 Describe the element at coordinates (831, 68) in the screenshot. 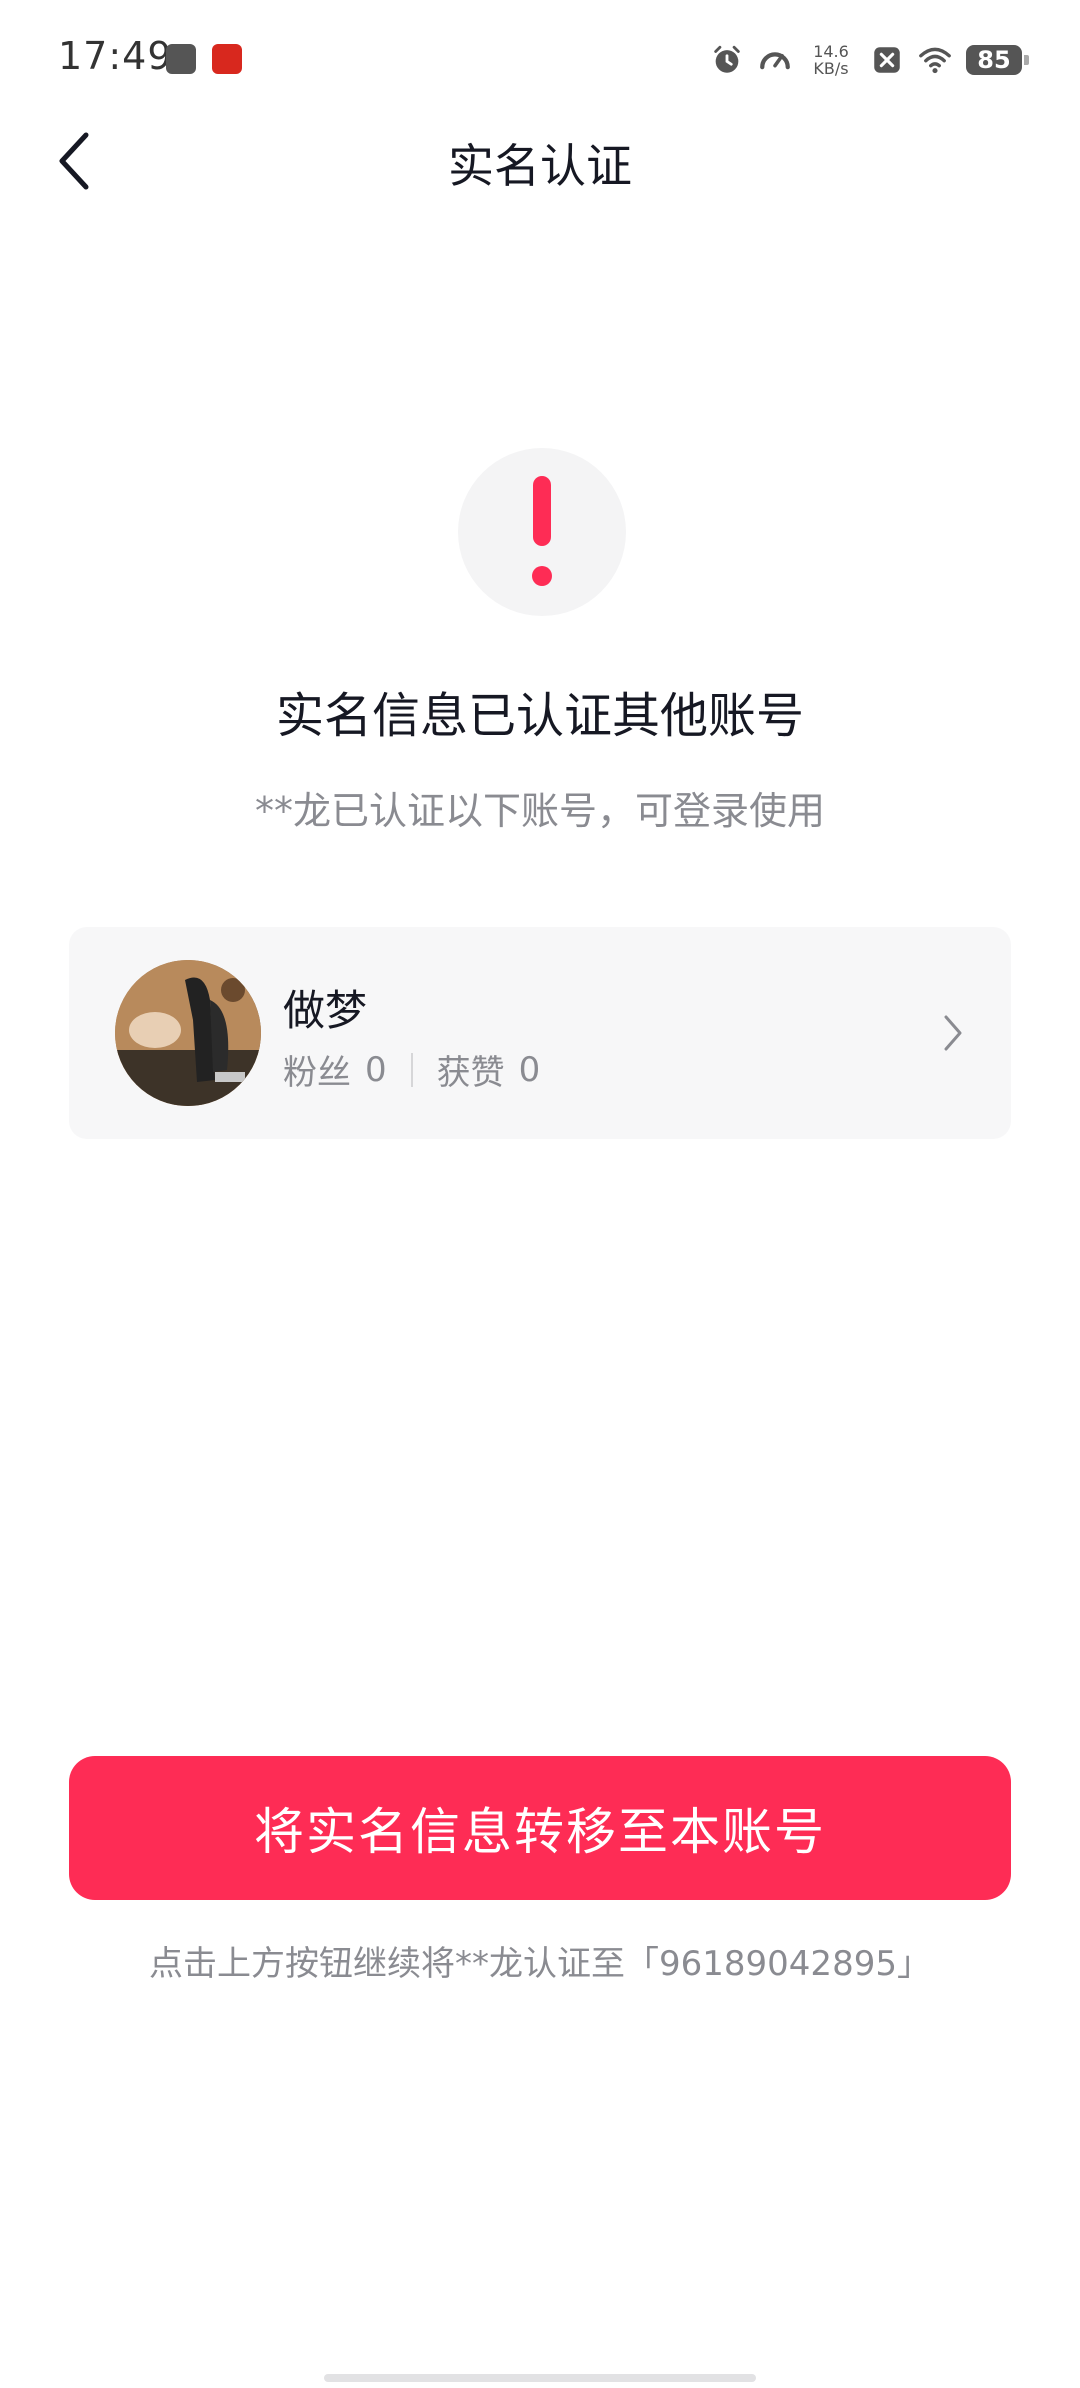

I see `net-speed-unit: KB/s` at that location.